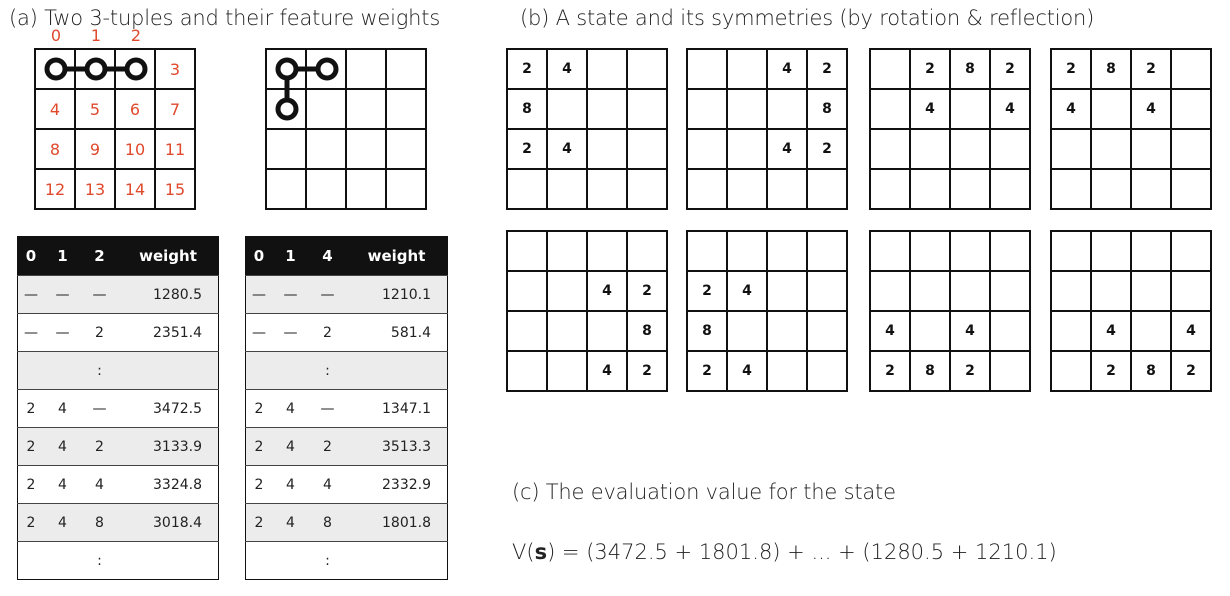 This screenshot has width=1230, height=596. I want to click on table-cell: 3018.4, so click(168, 522).